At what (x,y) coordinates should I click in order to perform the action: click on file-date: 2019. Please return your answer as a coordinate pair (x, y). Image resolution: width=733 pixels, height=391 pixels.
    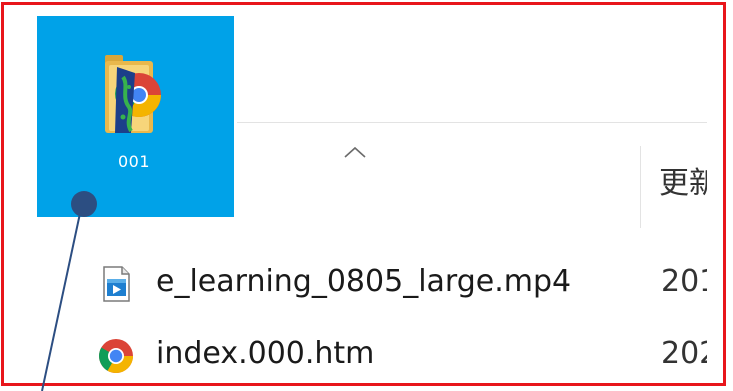
    Looking at the image, I should click on (684, 281).